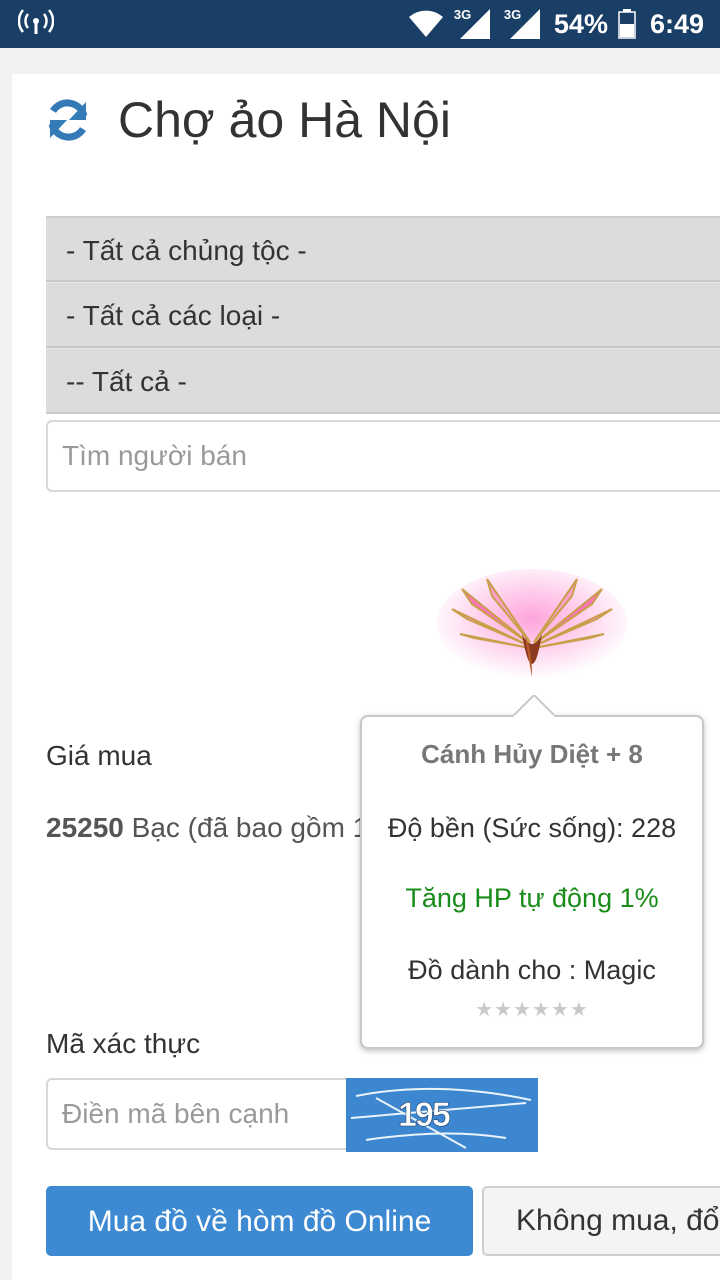 Image resolution: width=720 pixels, height=1280 pixels. I want to click on category-select: - Tất cả các loại -, so click(383, 315).